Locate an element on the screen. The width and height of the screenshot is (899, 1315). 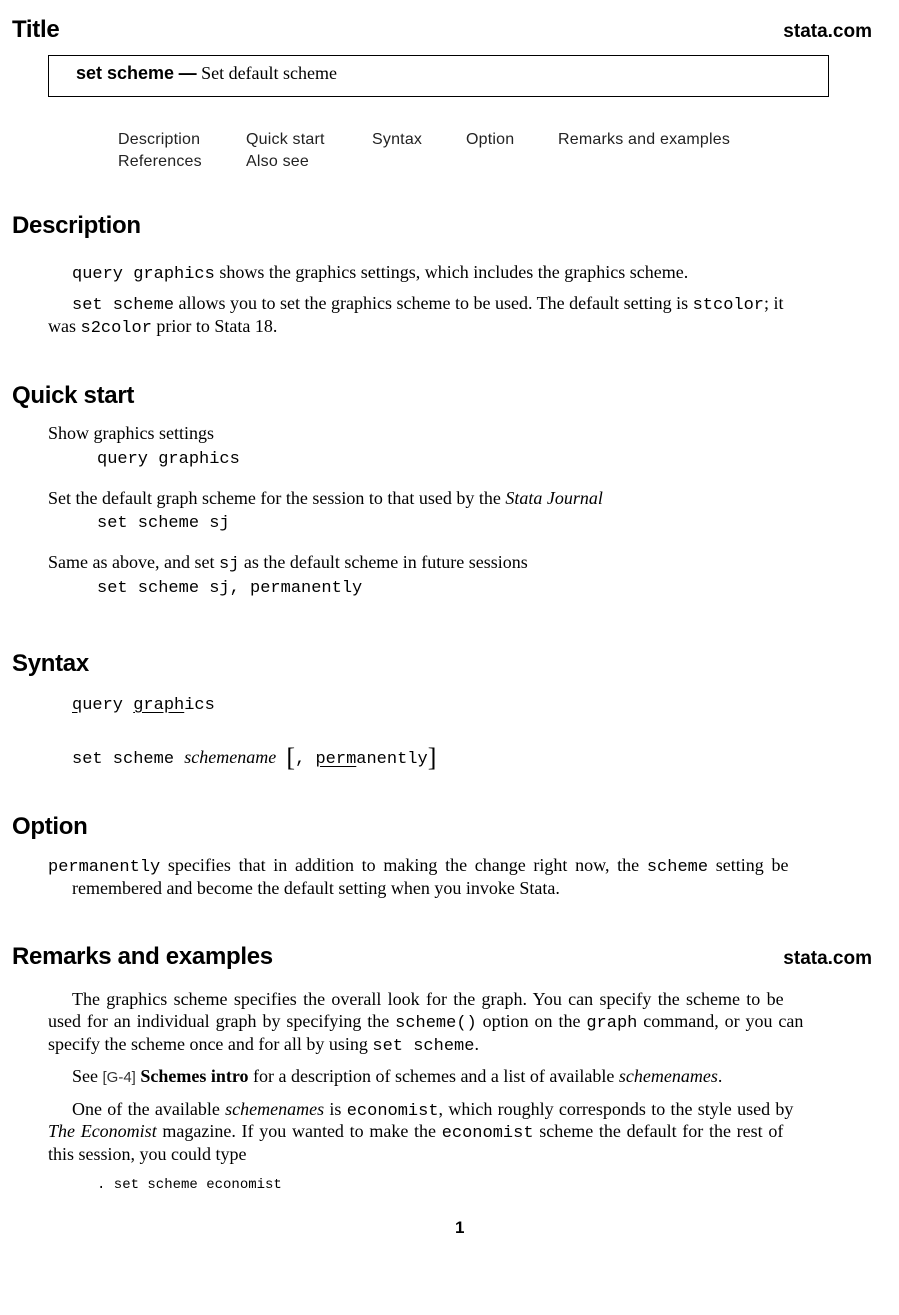
remarks-heading: Remarks and examples is located at coordinates (142, 956).